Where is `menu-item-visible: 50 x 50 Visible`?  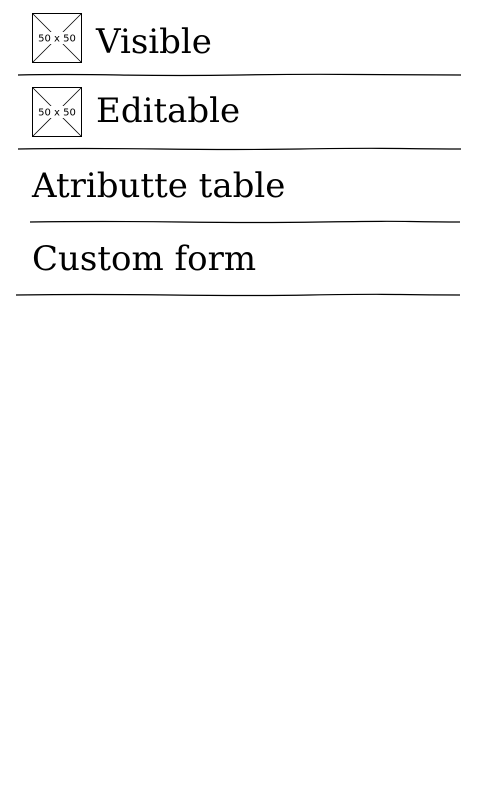
menu-item-visible: 50 x 50 Visible is located at coordinates (240, 37).